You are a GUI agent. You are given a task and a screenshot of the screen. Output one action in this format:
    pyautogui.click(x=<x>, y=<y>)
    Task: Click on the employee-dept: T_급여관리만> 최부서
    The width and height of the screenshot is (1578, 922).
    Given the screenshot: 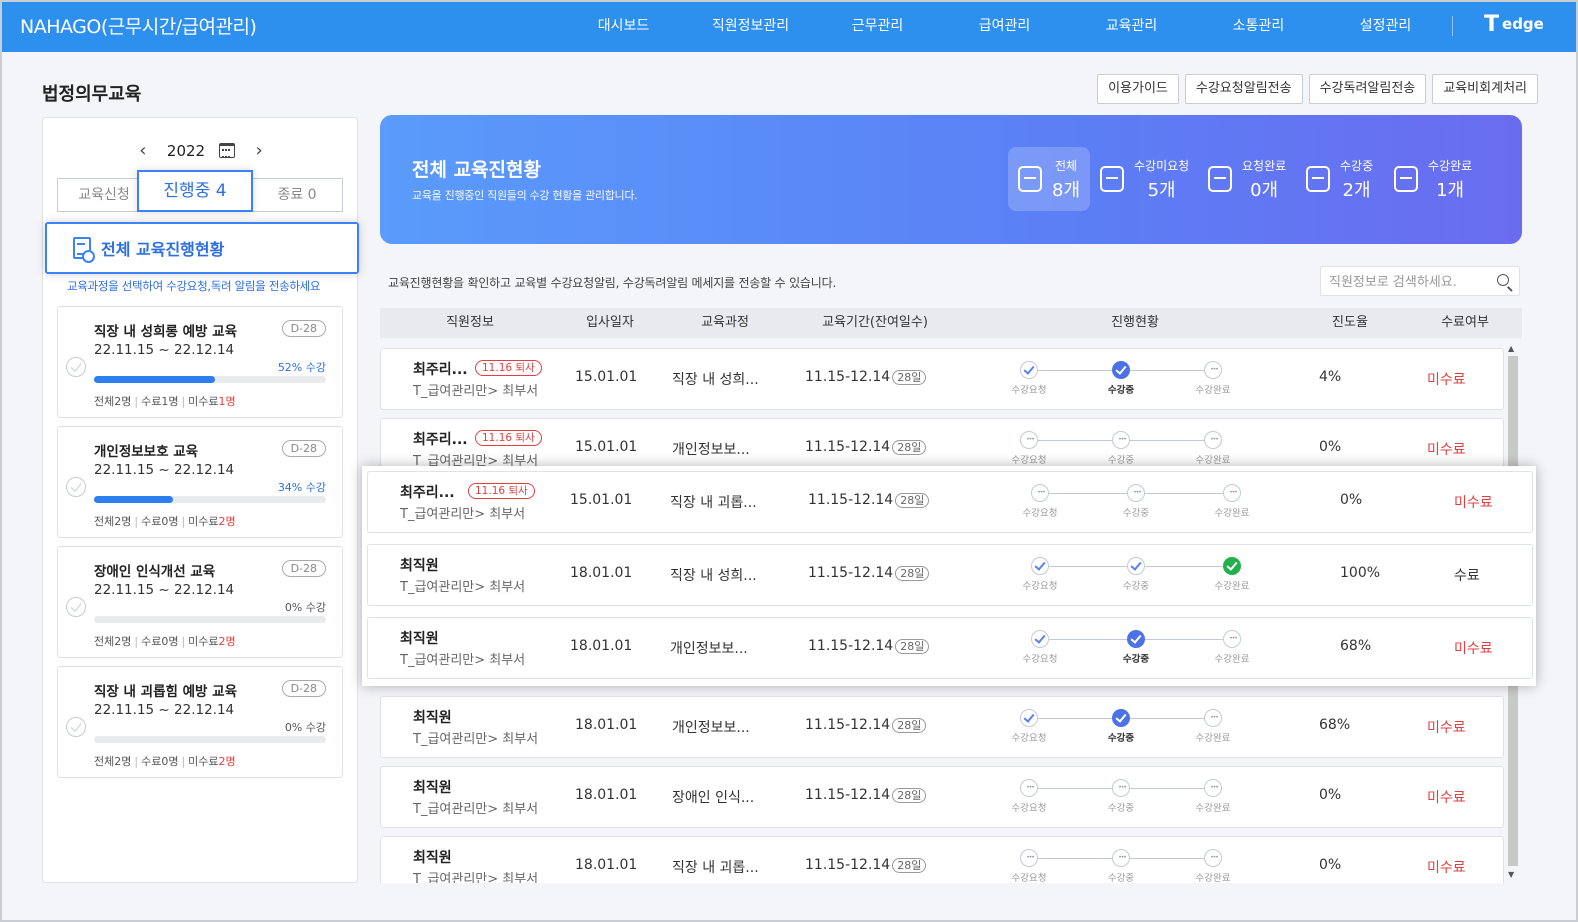 What is the action you would take?
    pyautogui.click(x=476, y=391)
    